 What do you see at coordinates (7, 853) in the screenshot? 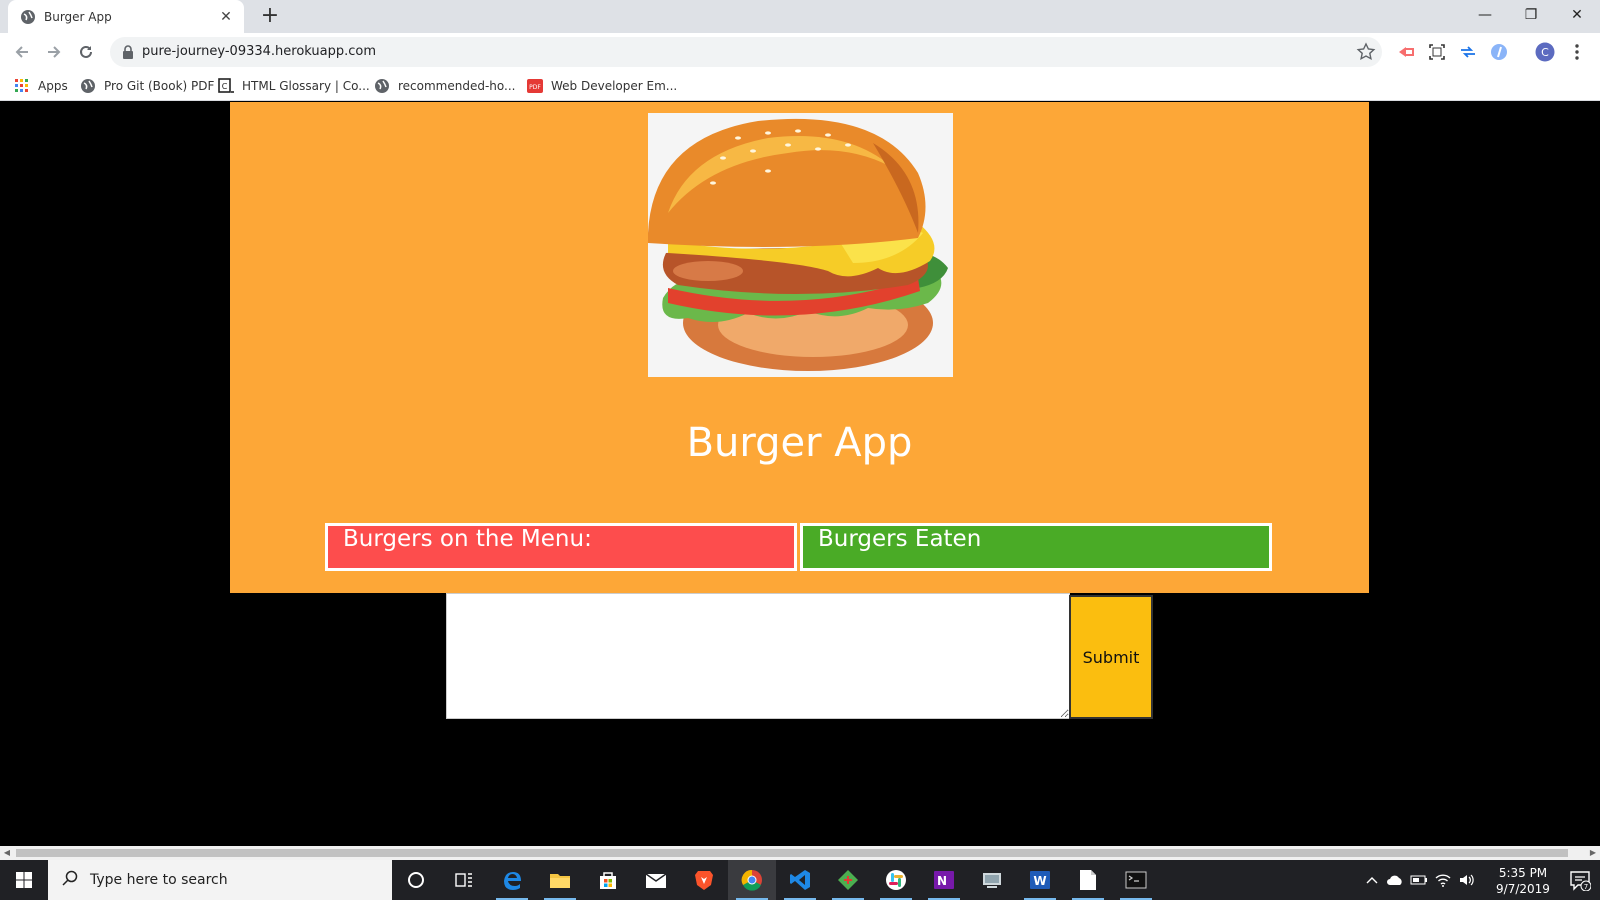
I see `scroll-left-icon: ◀` at bounding box center [7, 853].